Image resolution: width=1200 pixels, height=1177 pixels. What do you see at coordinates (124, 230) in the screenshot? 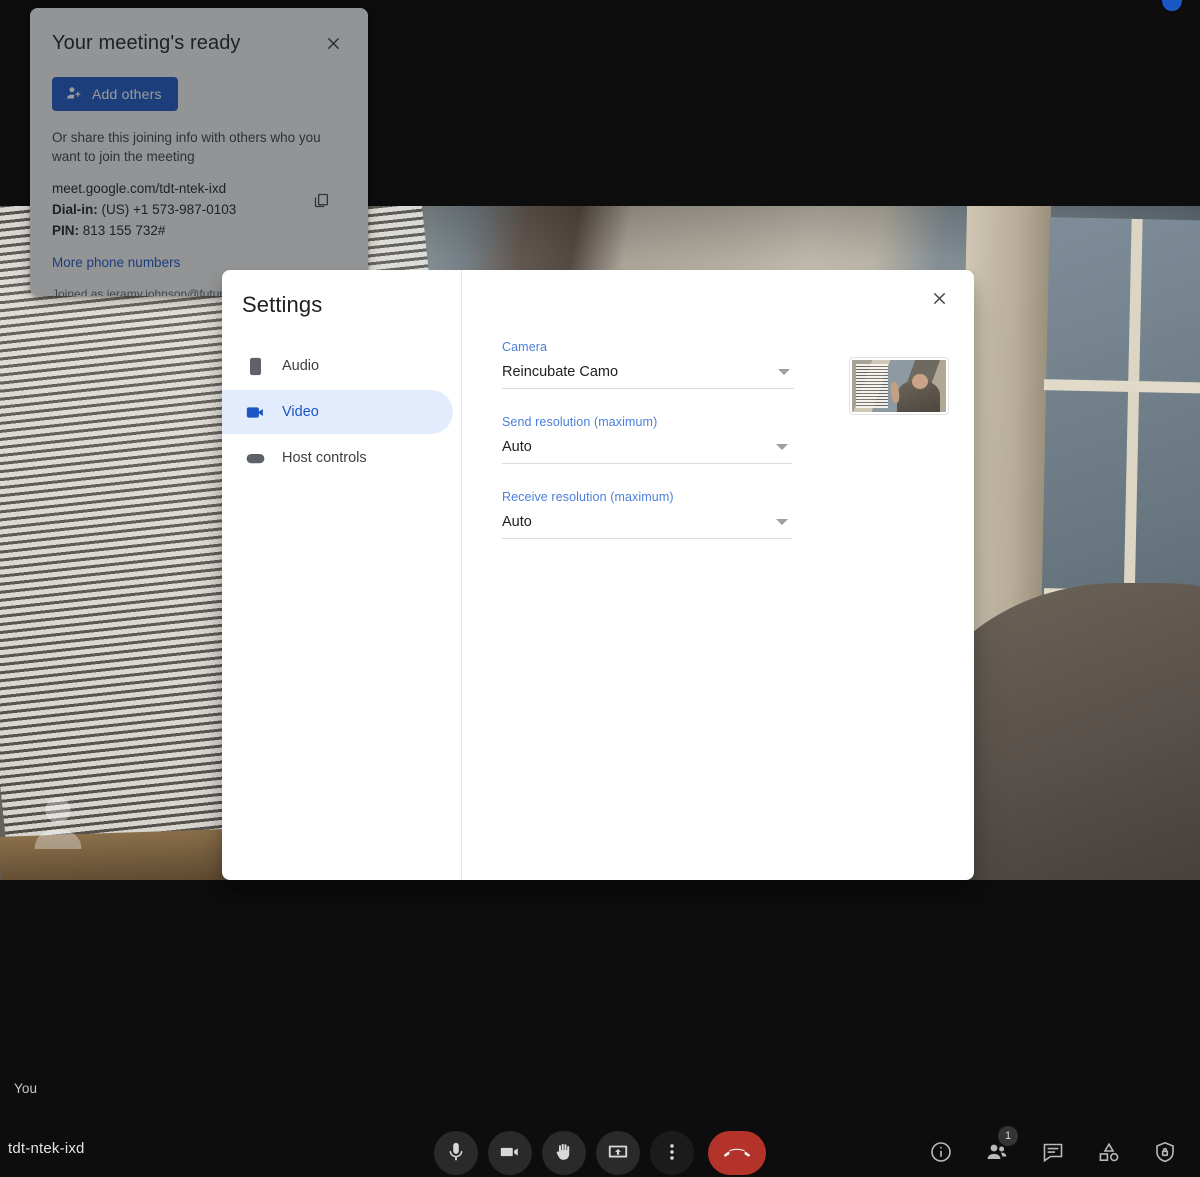
I see `pin-value: 813 155 732#` at bounding box center [124, 230].